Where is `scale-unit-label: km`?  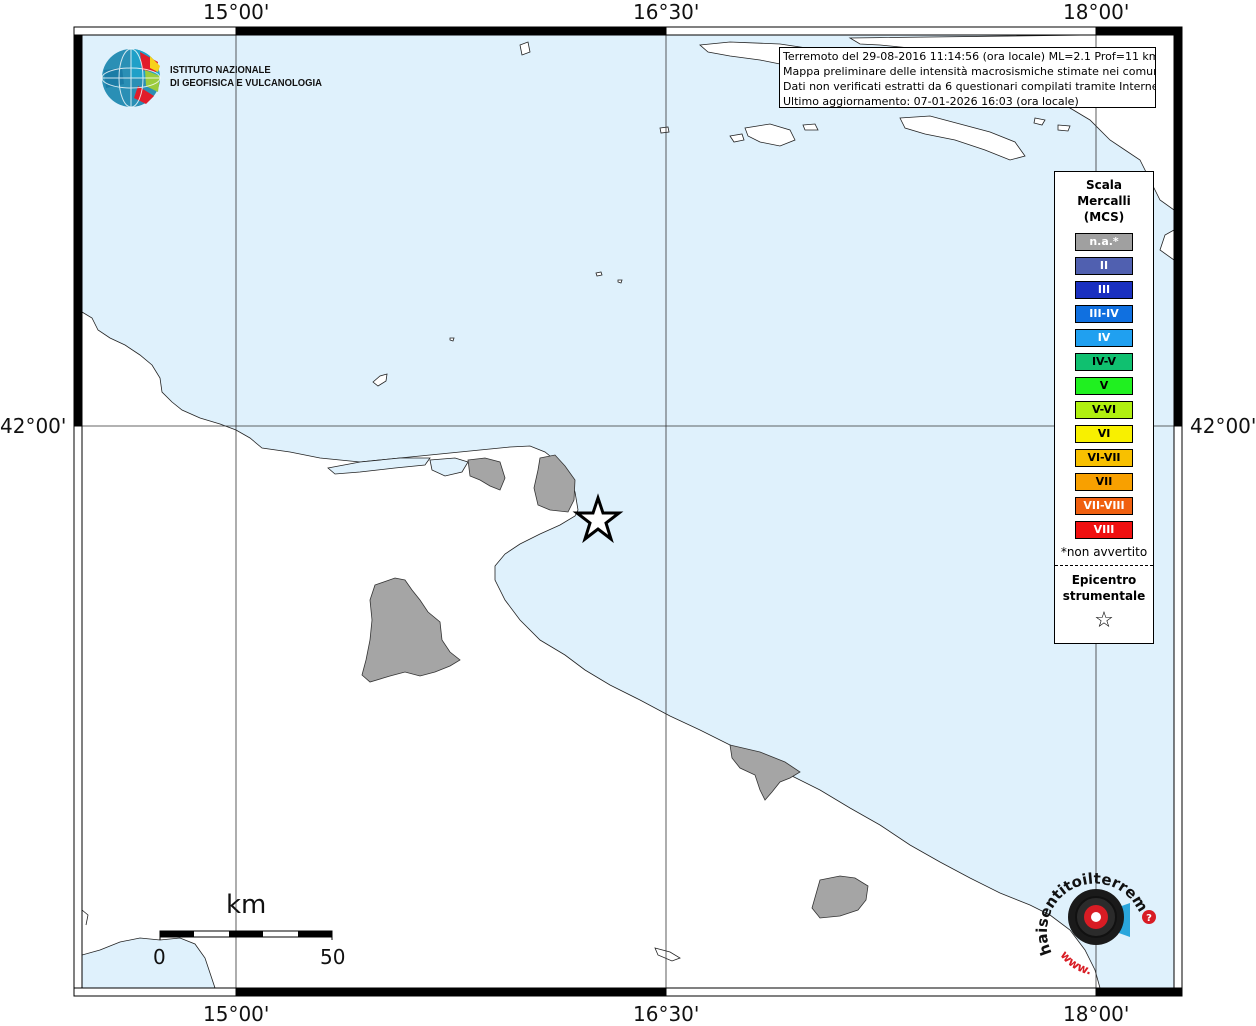 scale-unit-label: km is located at coordinates (246, 905).